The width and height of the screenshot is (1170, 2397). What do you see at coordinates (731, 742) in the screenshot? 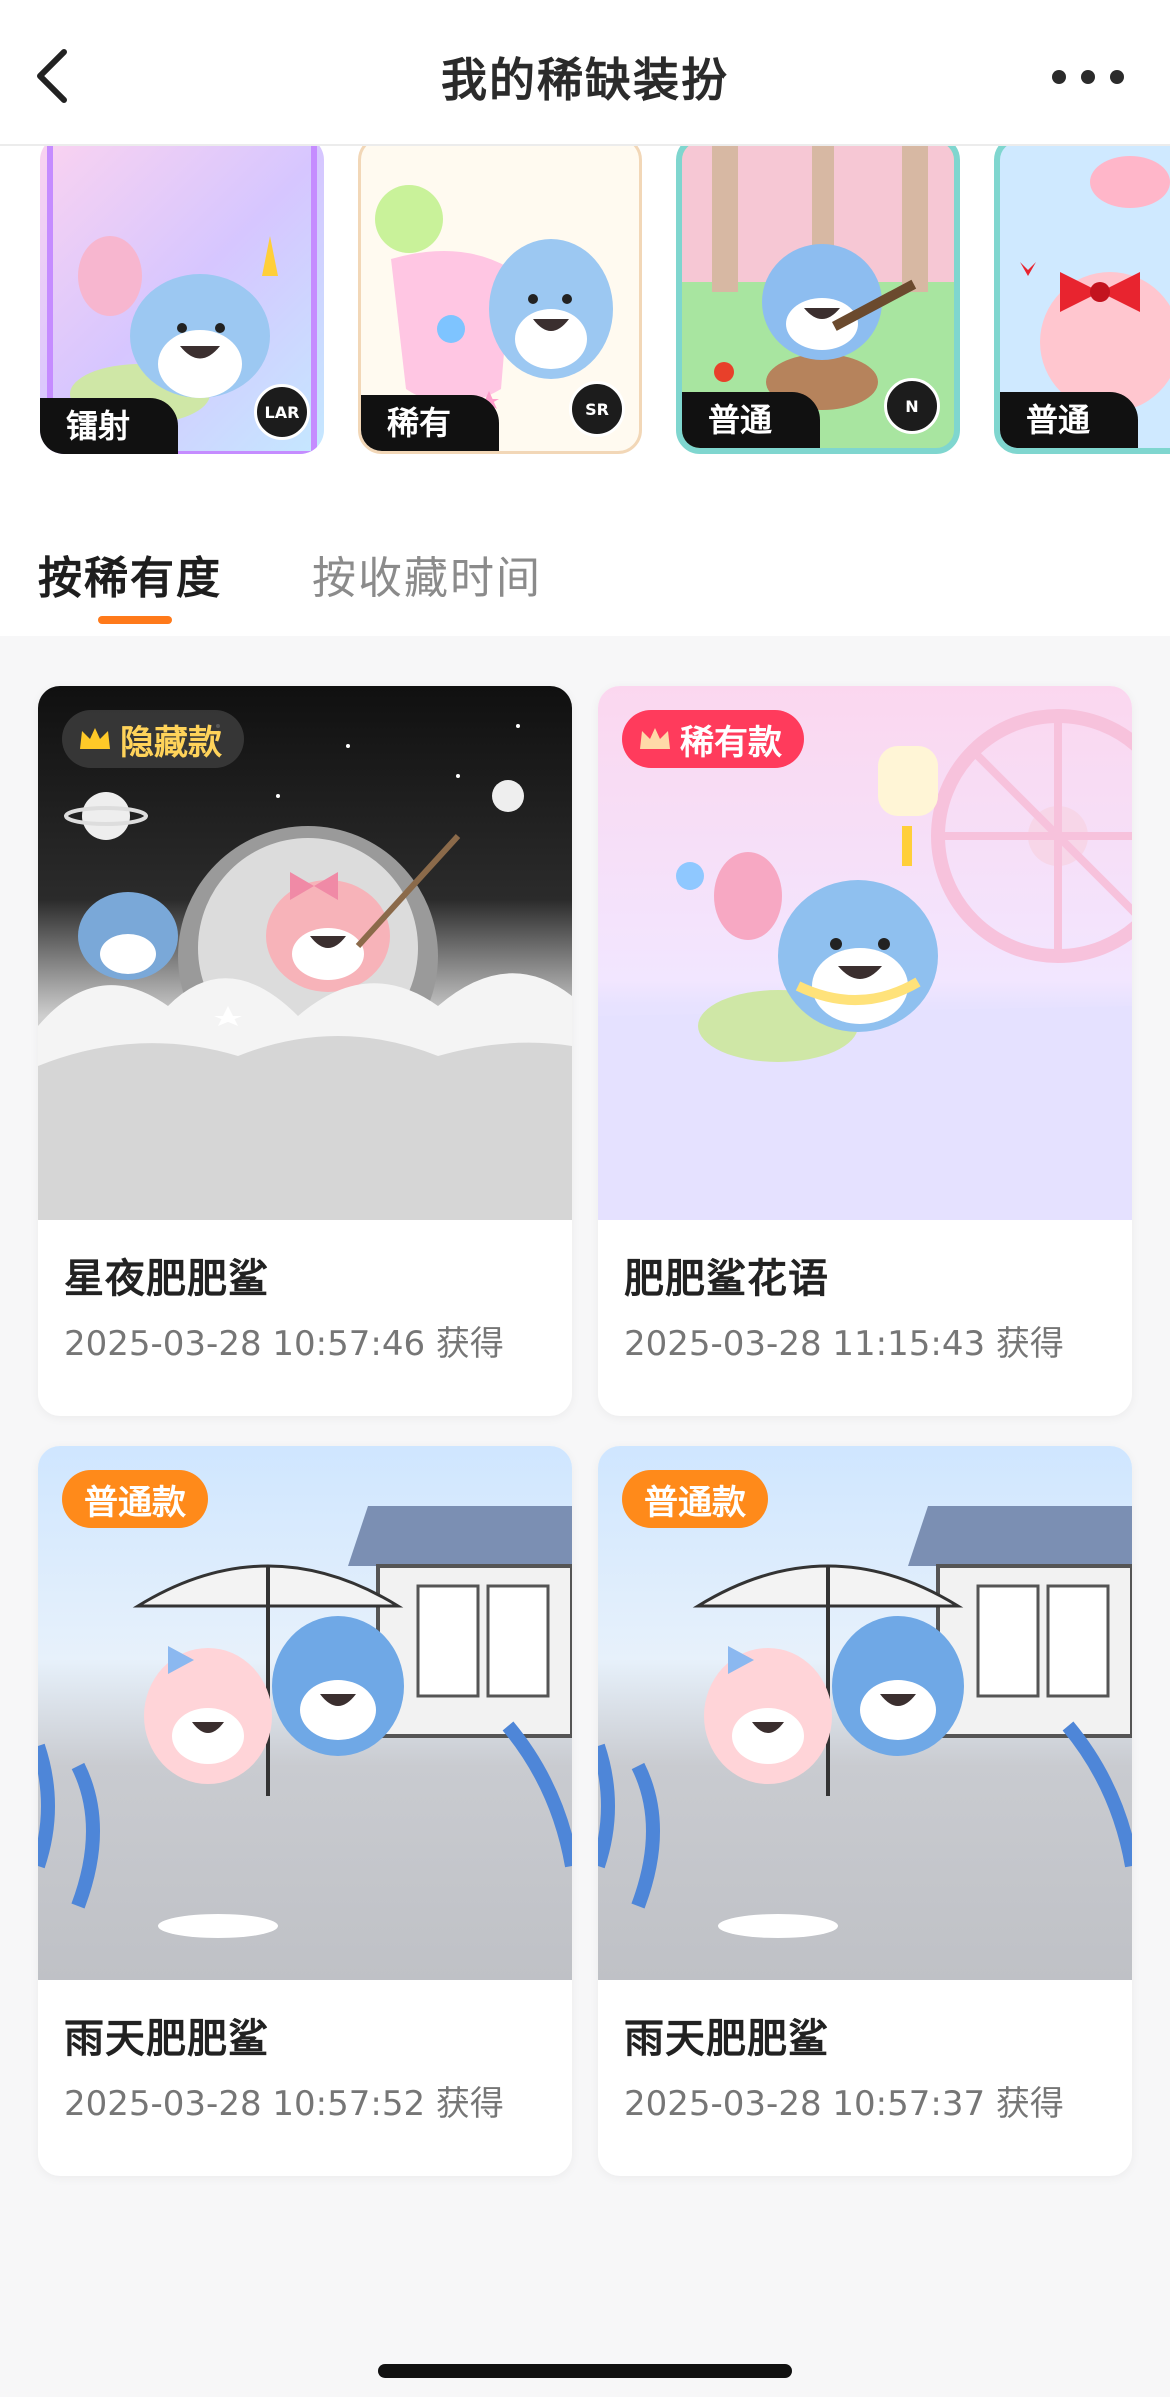
I see `rarity-label: 稀有款` at bounding box center [731, 742].